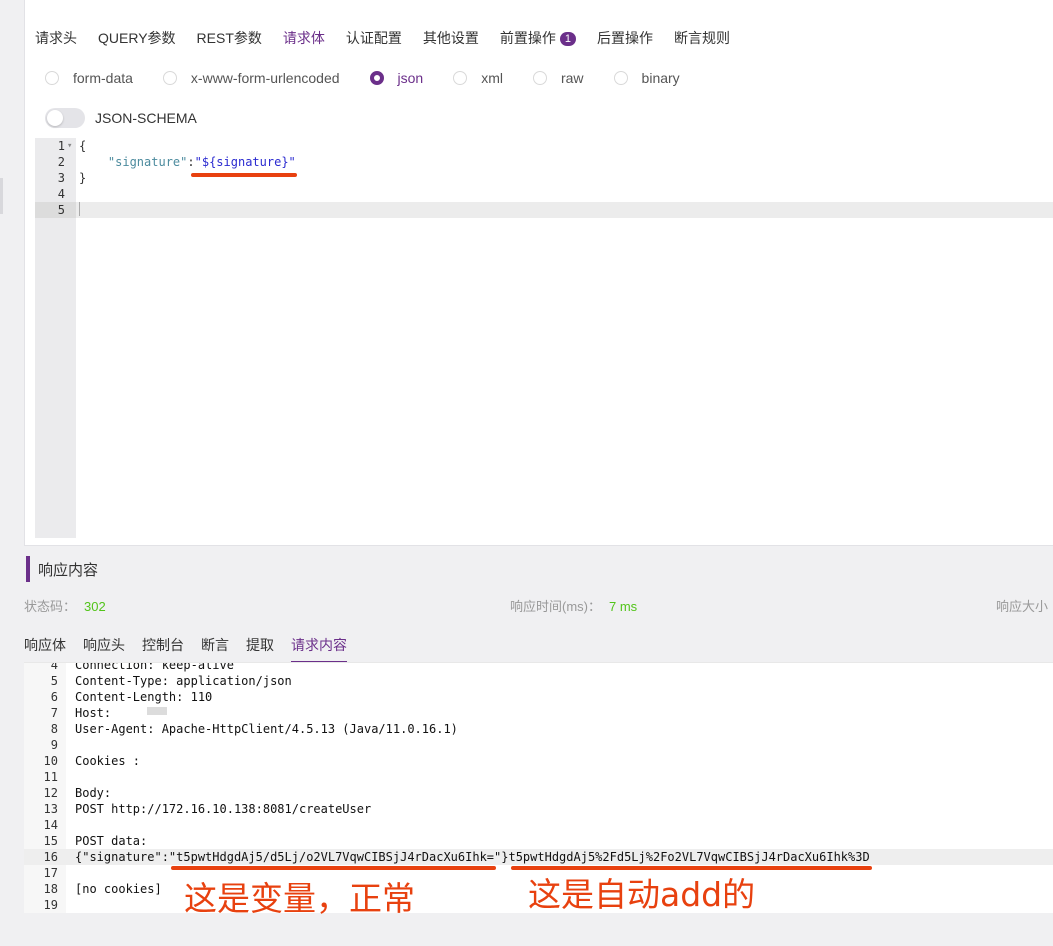  I want to click on response-section-header: 响应内容, so click(62, 569).